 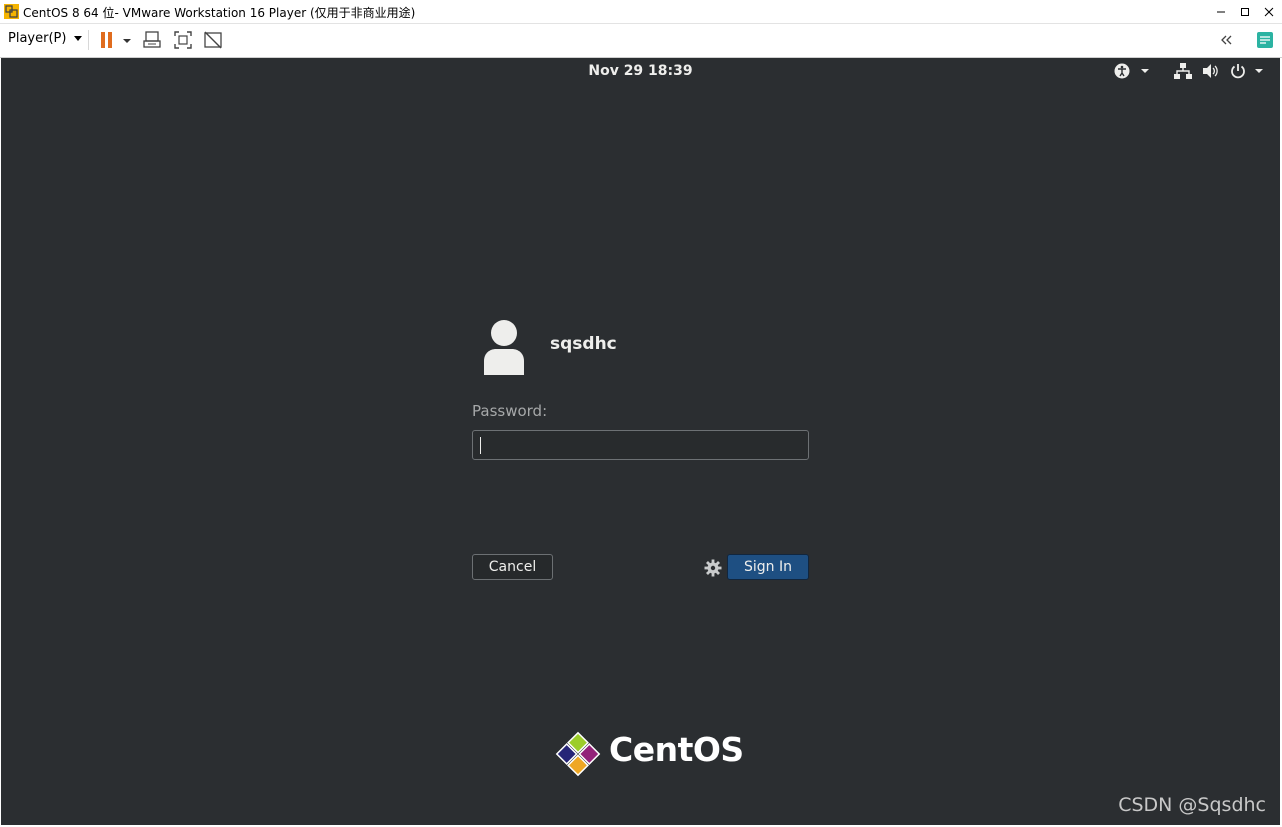 What do you see at coordinates (676, 749) in the screenshot?
I see `centos-wordmark: CentOS` at bounding box center [676, 749].